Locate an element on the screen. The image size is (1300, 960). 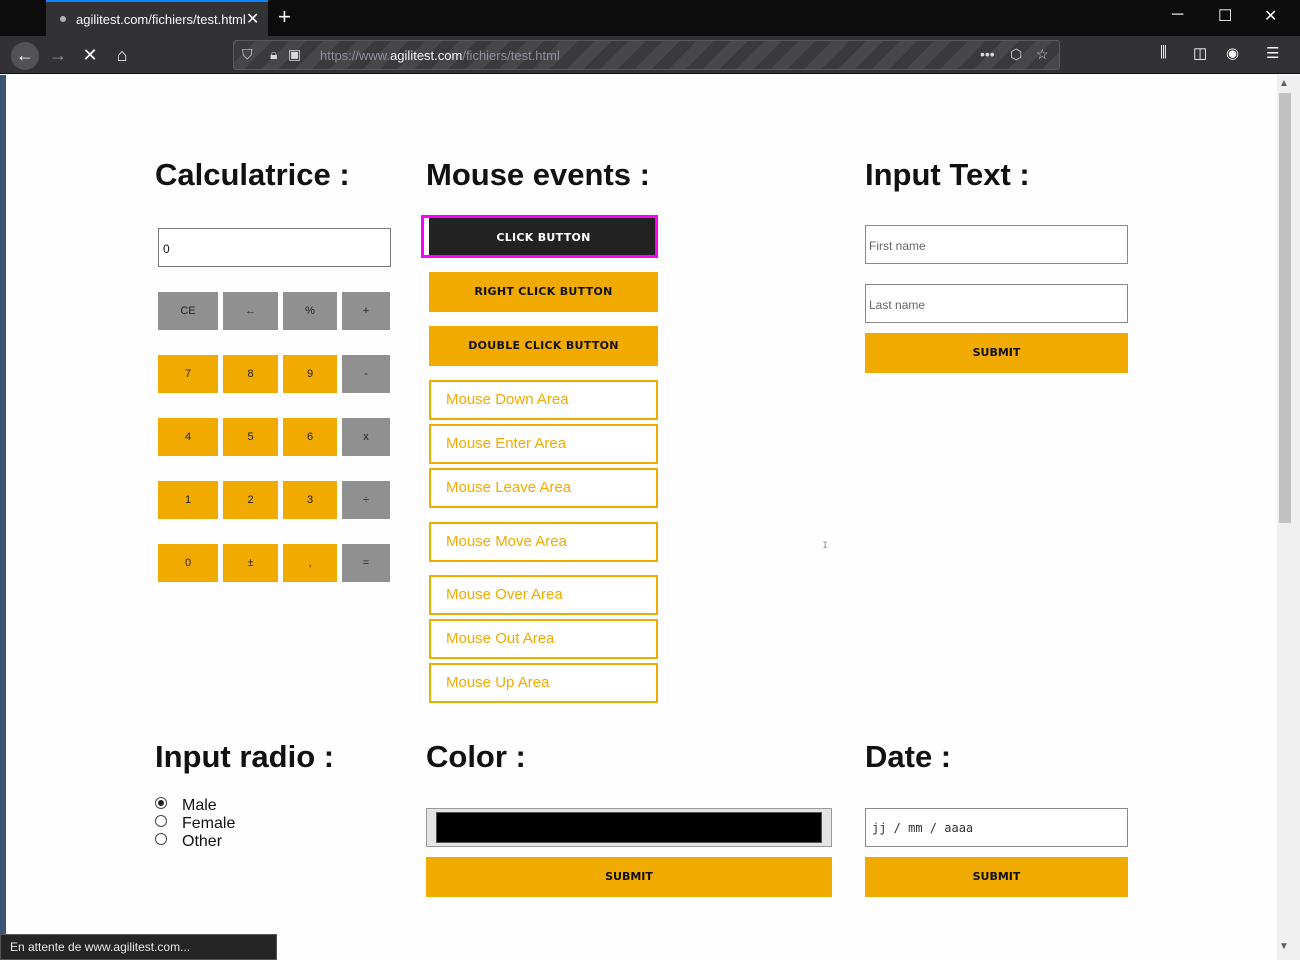
calc-key: 4 is located at coordinates (188, 437).